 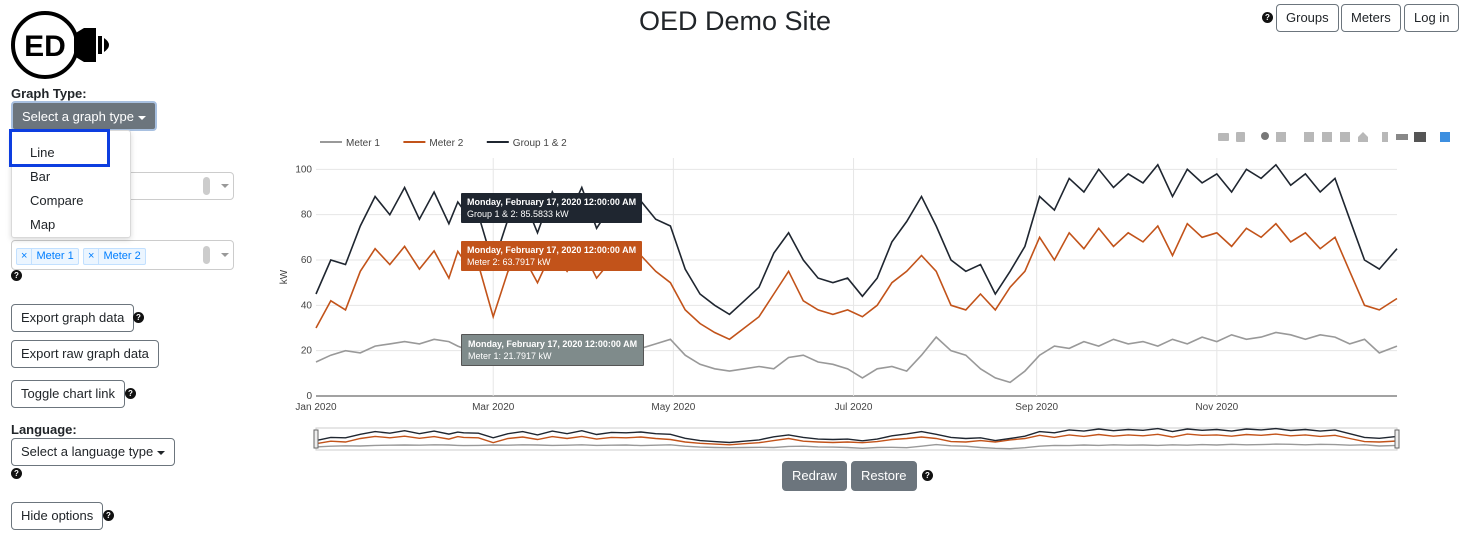 What do you see at coordinates (55, 256) in the screenshot?
I see `selected-meter-label: Meter 1` at bounding box center [55, 256].